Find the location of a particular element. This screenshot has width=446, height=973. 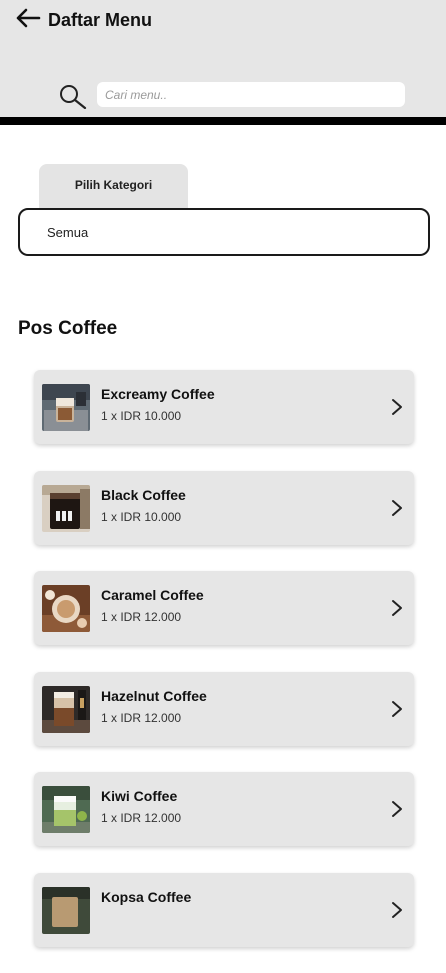

menu-item: Kiwi Coffee 1 x IDR 12.000 is located at coordinates (224, 809).